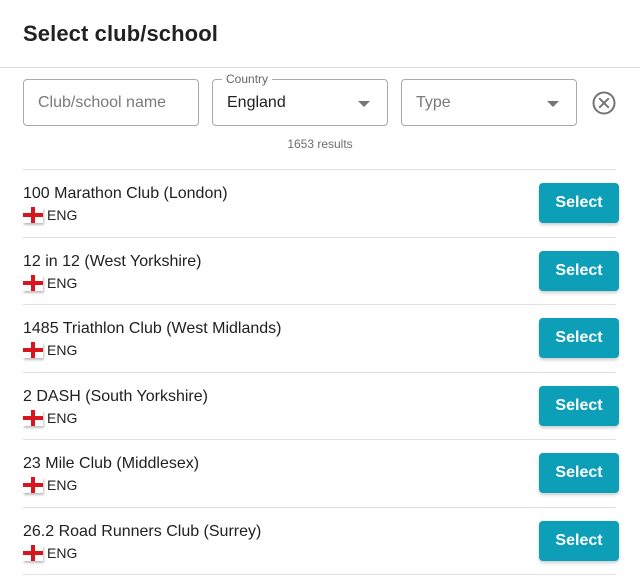 The image size is (640, 576). Describe the element at coordinates (320, 144) in the screenshot. I see `results-count: 1653 results` at that location.